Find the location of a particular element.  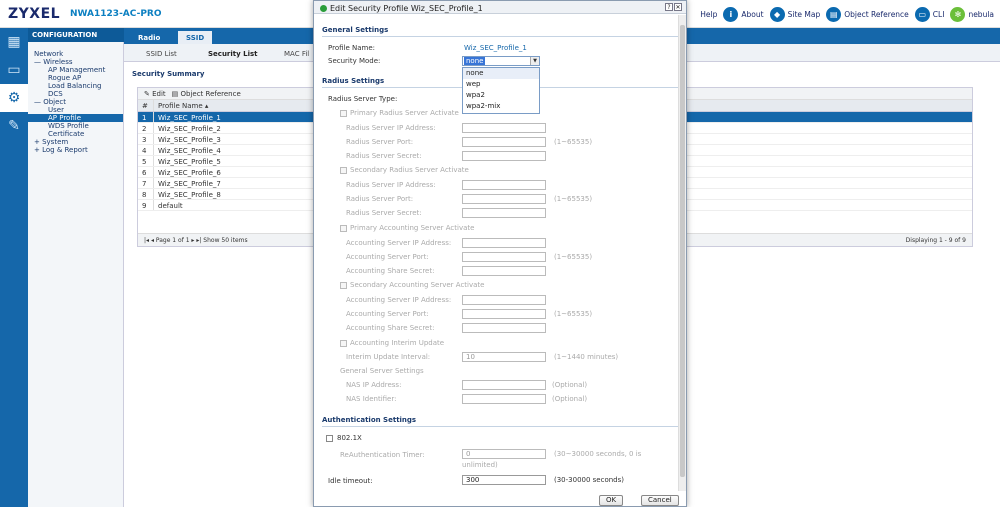

secondary-radius-ip-input is located at coordinates (504, 185).